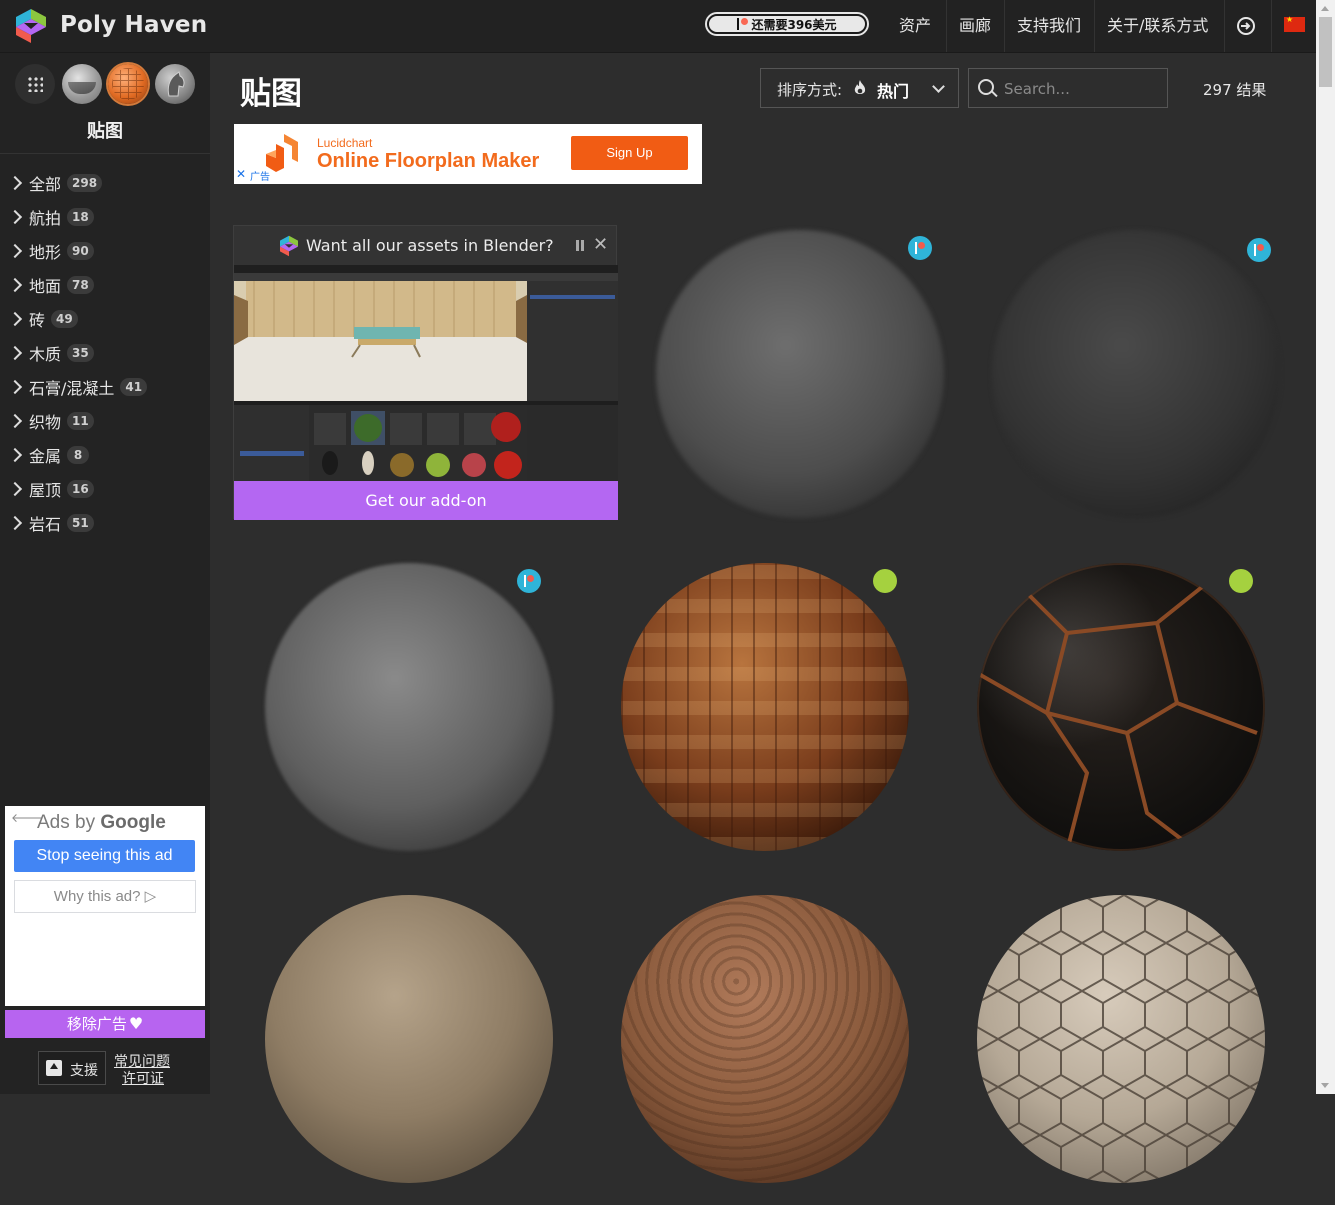 Image resolution: width=1335 pixels, height=1205 pixels. Describe the element at coordinates (105, 455) in the screenshot. I see `category-item-metal: 金属 8` at that location.